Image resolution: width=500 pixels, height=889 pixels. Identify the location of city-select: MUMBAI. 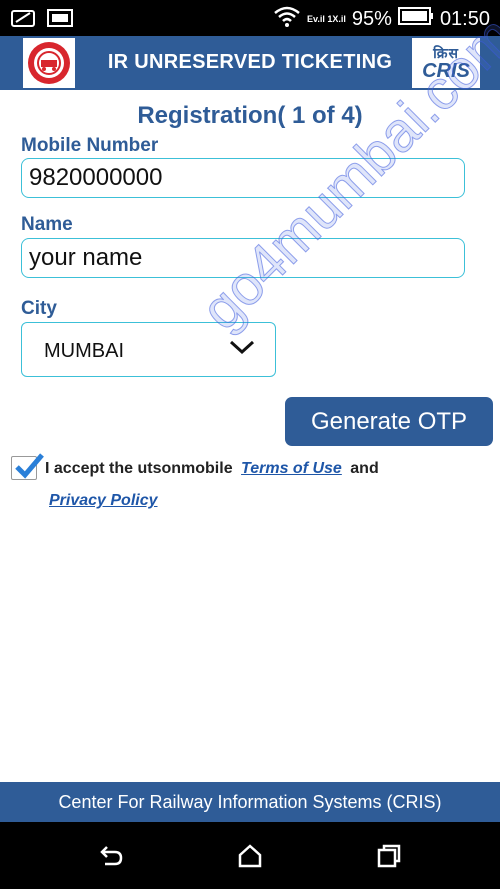
(148, 349).